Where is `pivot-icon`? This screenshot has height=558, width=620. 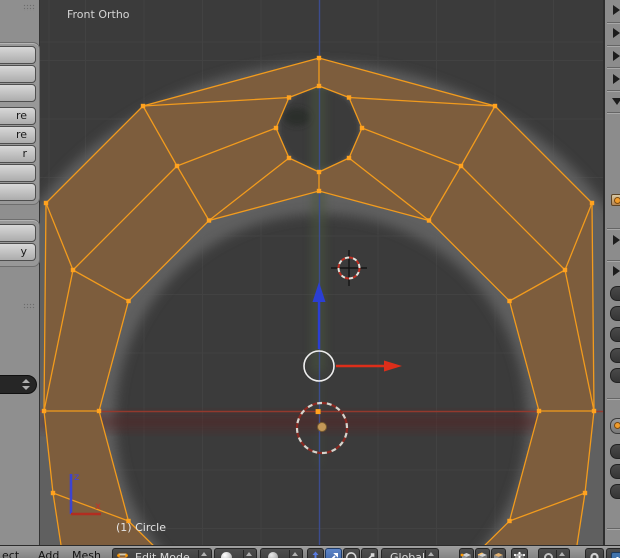
pivot-icon is located at coordinates (273, 555).